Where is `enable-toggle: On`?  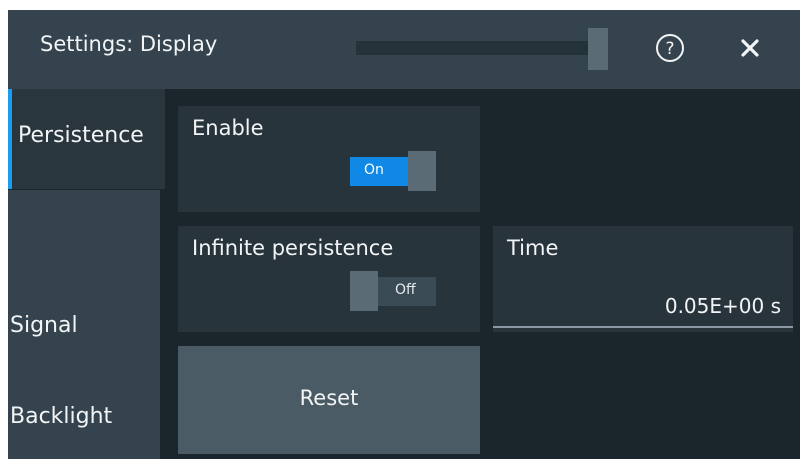 enable-toggle: On is located at coordinates (393, 171).